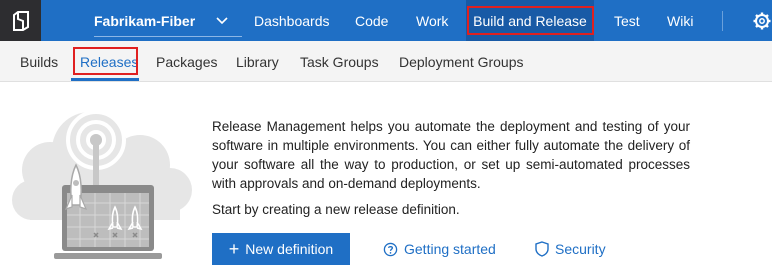  I want to click on security-link: Security, so click(570, 249).